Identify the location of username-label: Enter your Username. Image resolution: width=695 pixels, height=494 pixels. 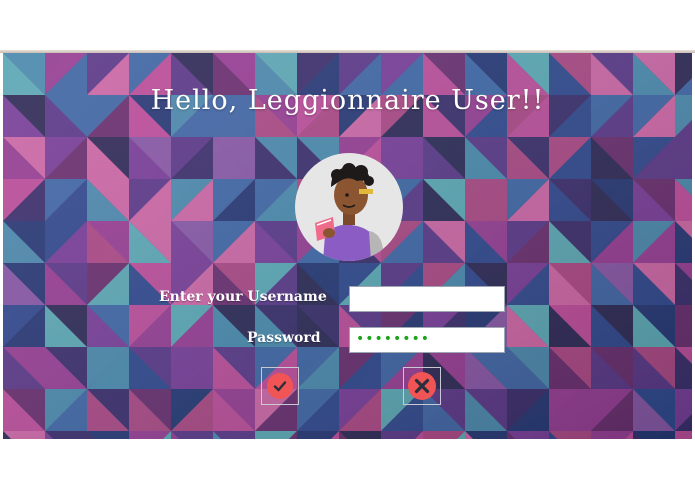
(243, 297).